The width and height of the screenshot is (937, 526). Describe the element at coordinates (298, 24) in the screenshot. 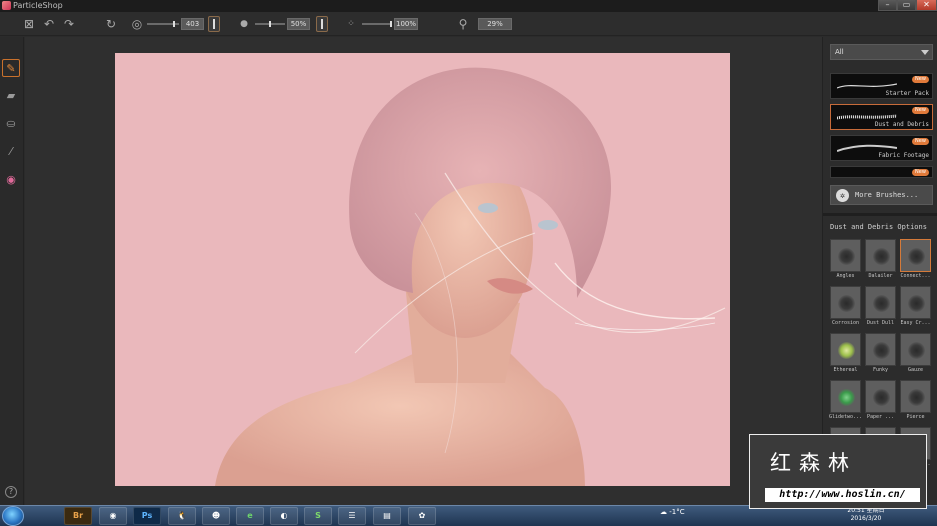

I see `opacity-value: 50%` at that location.